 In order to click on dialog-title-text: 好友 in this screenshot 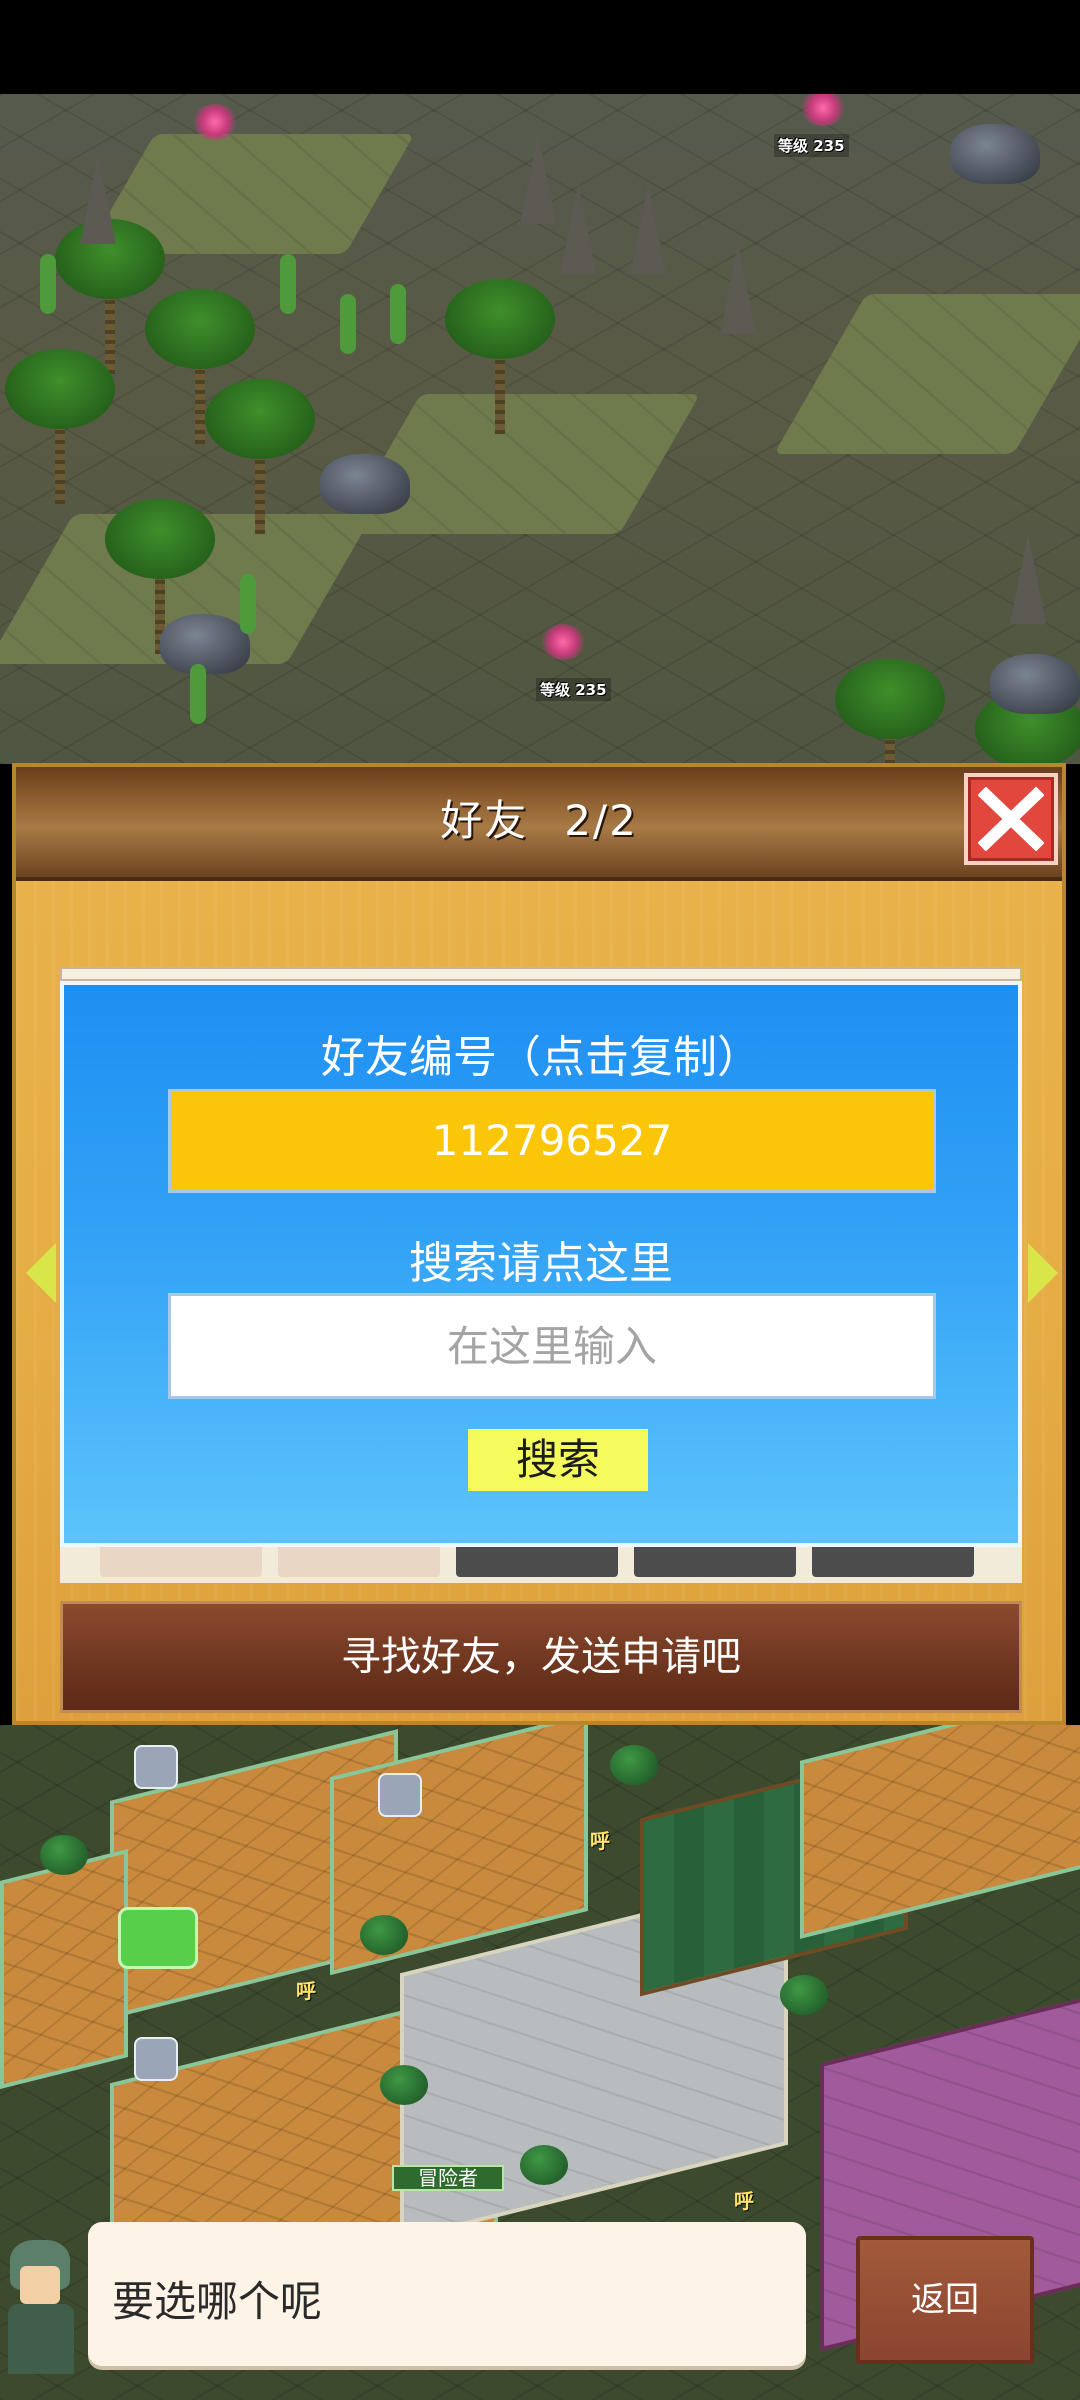, I will do `click(484, 820)`.